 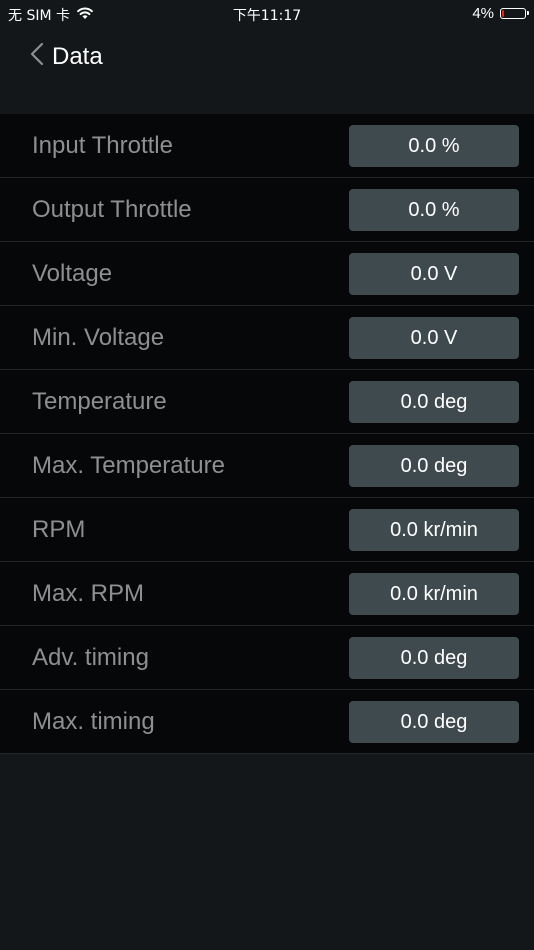 What do you see at coordinates (128, 465) in the screenshot?
I see `row-label: Max. Temperature` at bounding box center [128, 465].